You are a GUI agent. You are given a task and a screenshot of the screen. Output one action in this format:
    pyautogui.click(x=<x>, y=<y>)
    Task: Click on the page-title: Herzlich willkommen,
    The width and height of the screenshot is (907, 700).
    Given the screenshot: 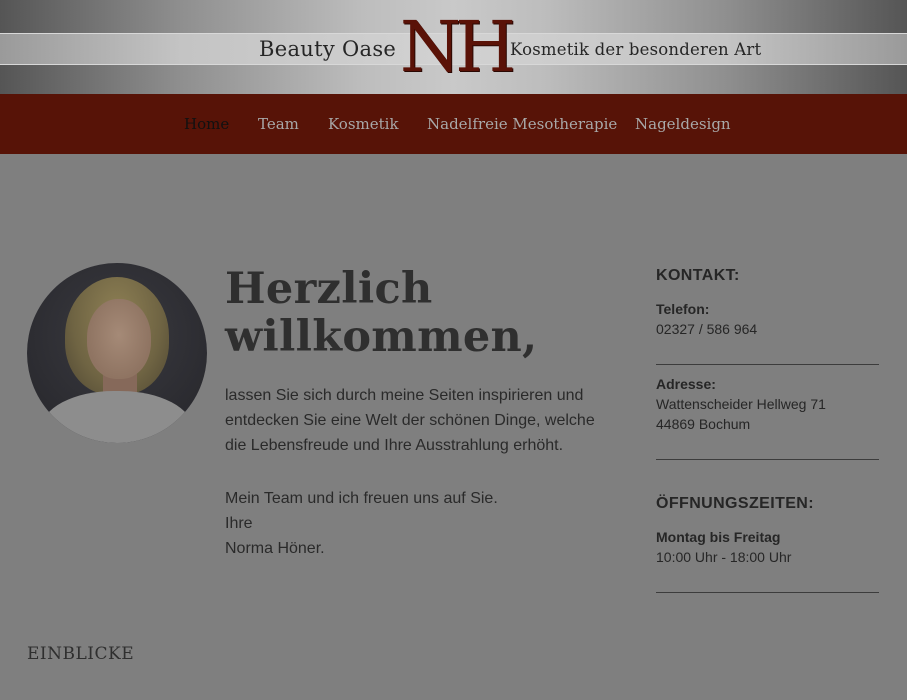 What is the action you would take?
    pyautogui.click(x=425, y=313)
    